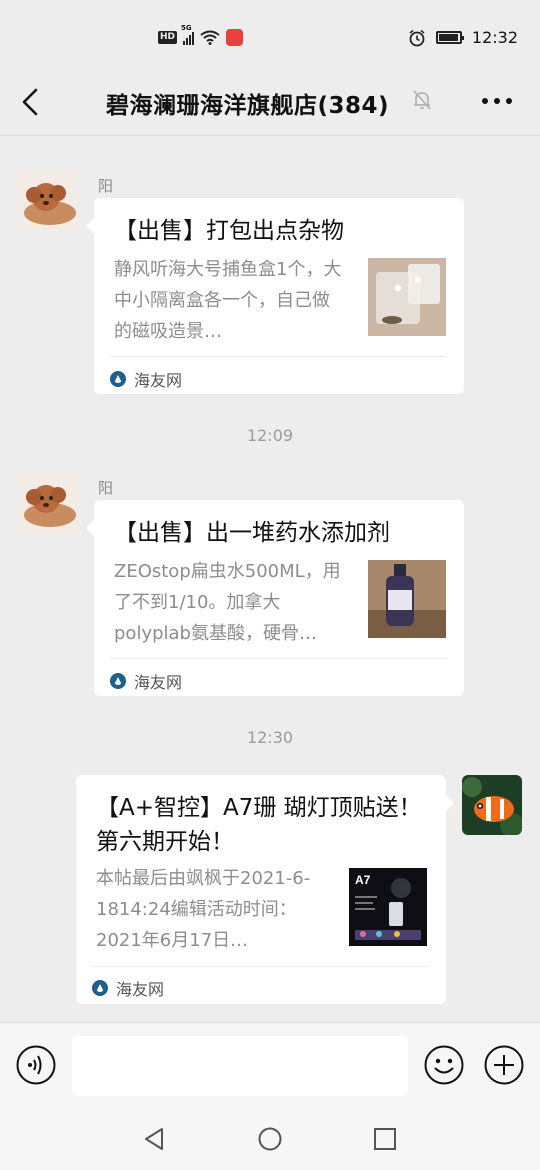 The height and width of the screenshot is (1170, 540). Describe the element at coordinates (494, 37) in the screenshot. I see `status-time: 12:32` at that location.